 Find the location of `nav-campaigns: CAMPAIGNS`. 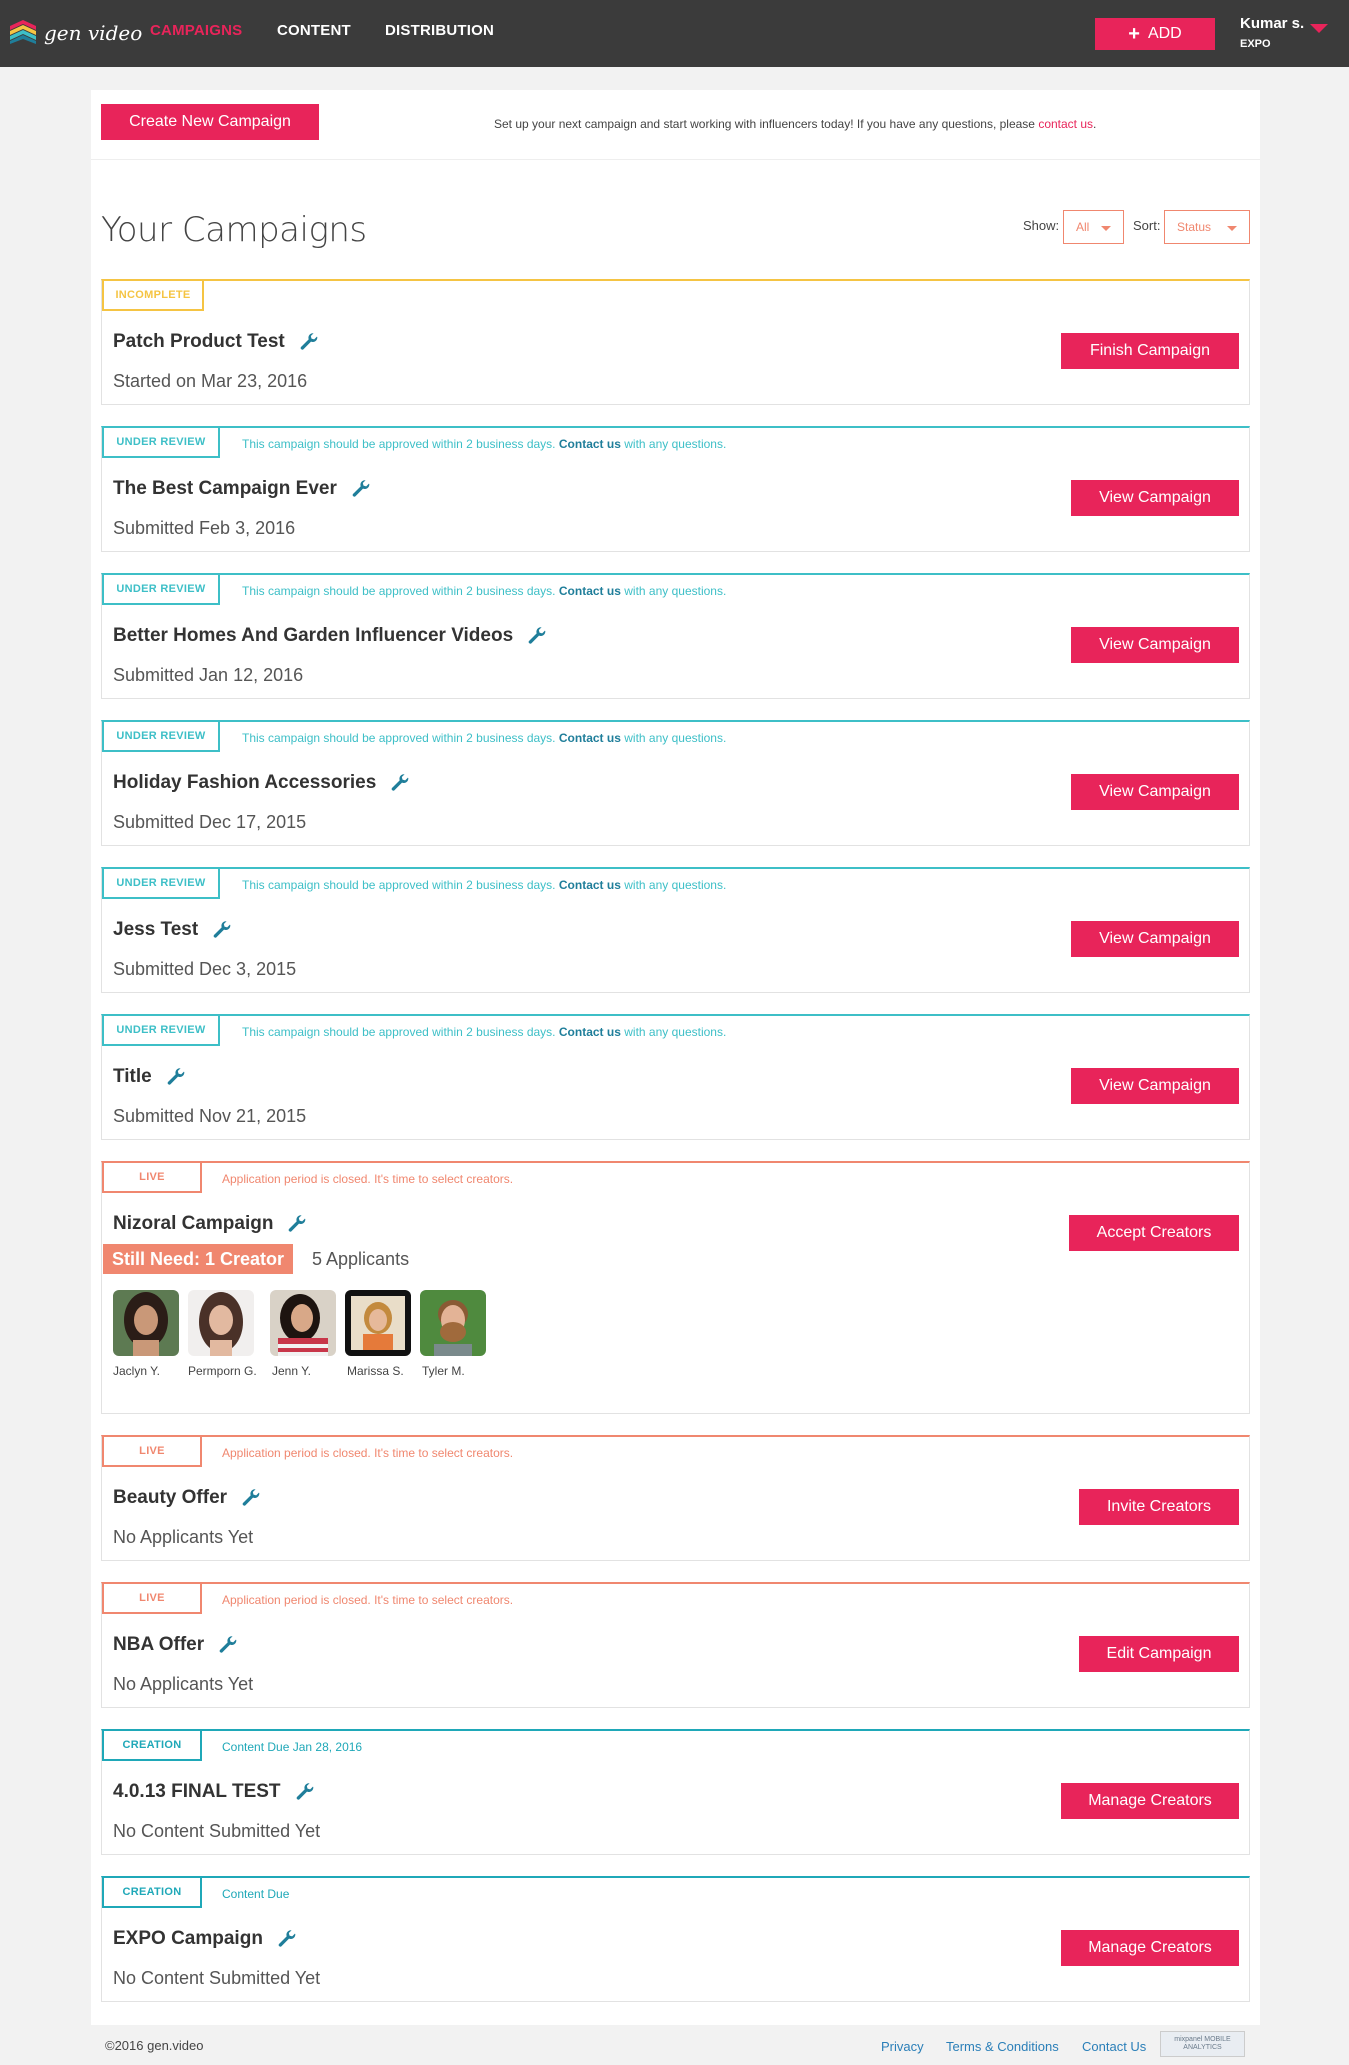

nav-campaigns: CAMPAIGNS is located at coordinates (196, 30).